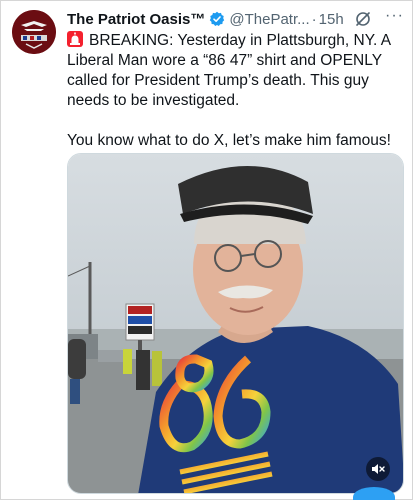 The width and height of the screenshot is (413, 500). I want to click on display-name: The Patriot Oasis™, so click(136, 19).